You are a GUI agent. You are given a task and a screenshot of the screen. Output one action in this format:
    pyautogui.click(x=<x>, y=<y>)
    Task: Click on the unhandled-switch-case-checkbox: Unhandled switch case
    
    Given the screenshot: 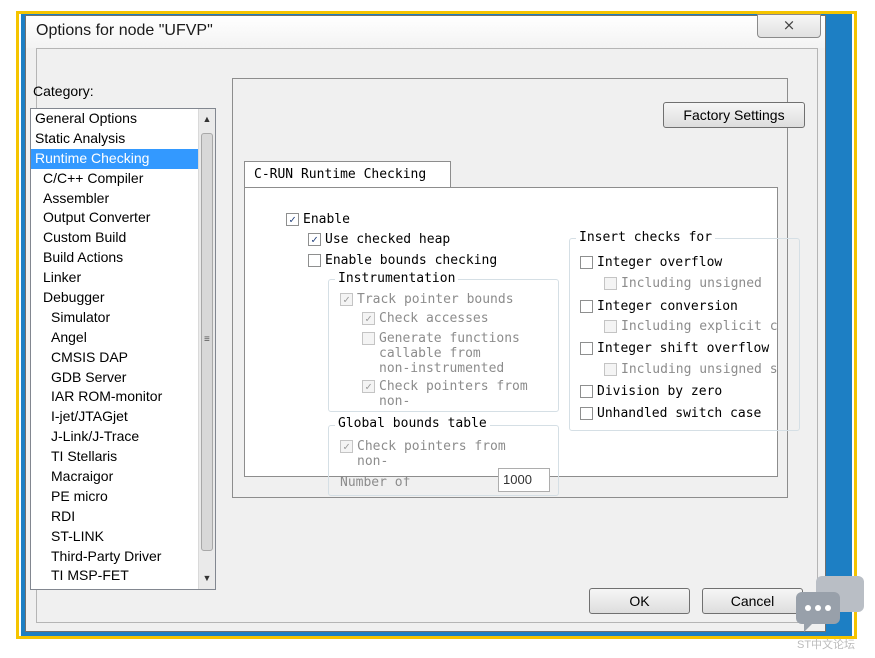 What is the action you would take?
    pyautogui.click(x=670, y=413)
    